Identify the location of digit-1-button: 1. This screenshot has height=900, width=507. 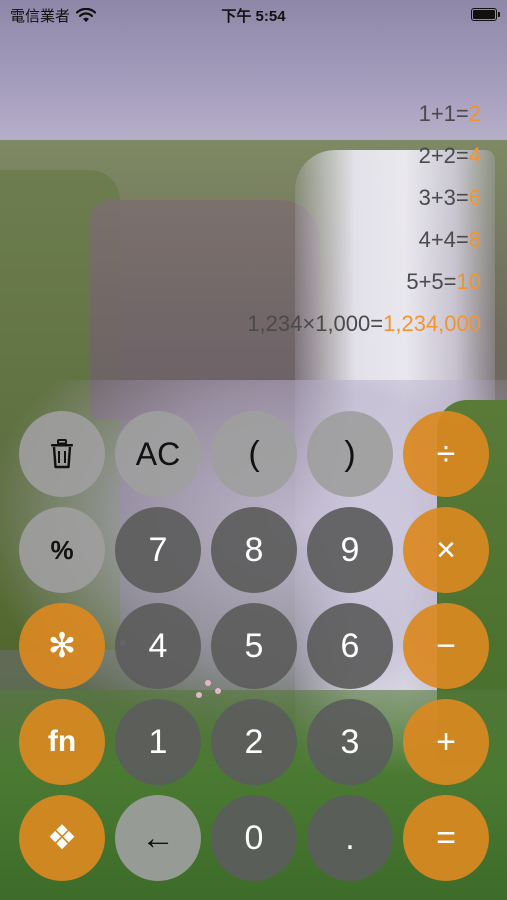
(158, 742).